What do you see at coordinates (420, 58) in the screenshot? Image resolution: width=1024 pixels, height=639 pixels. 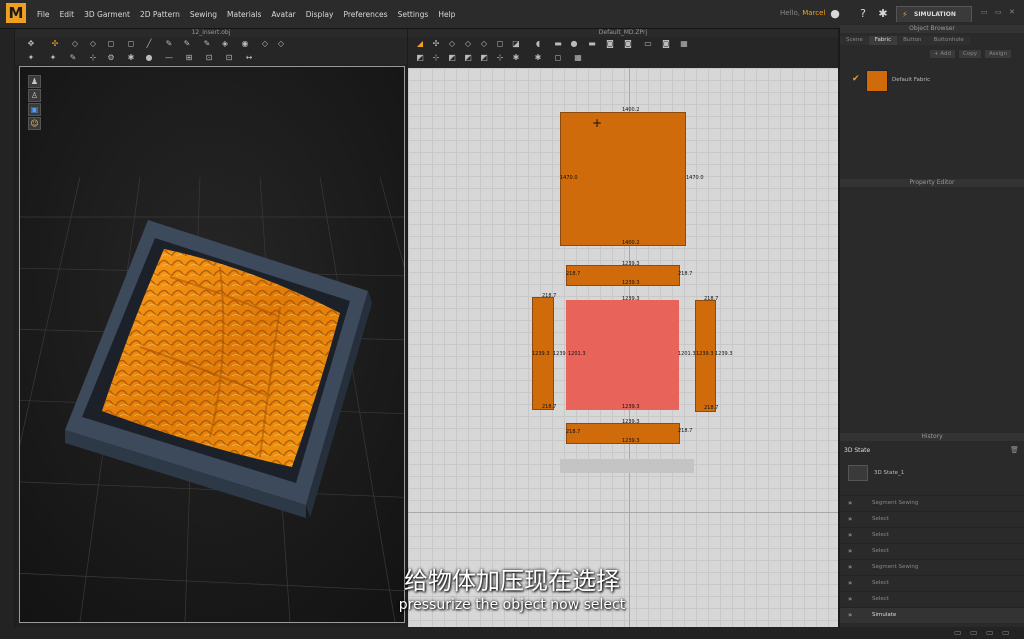 I see `segment-sewing-icon: ◩` at bounding box center [420, 58].